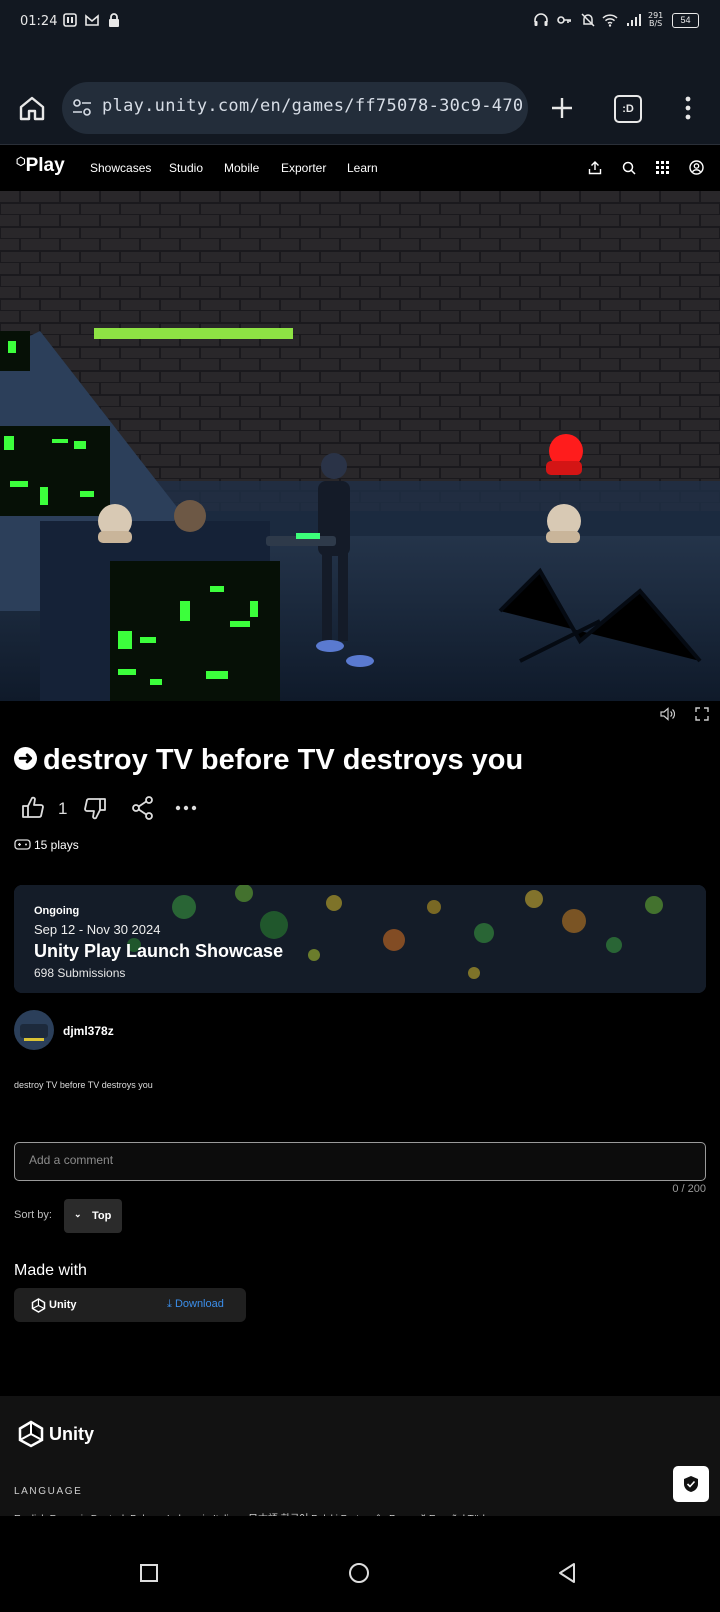  Describe the element at coordinates (83, 1085) in the screenshot. I see `game-description: destroy TV before TV destroys you` at that location.